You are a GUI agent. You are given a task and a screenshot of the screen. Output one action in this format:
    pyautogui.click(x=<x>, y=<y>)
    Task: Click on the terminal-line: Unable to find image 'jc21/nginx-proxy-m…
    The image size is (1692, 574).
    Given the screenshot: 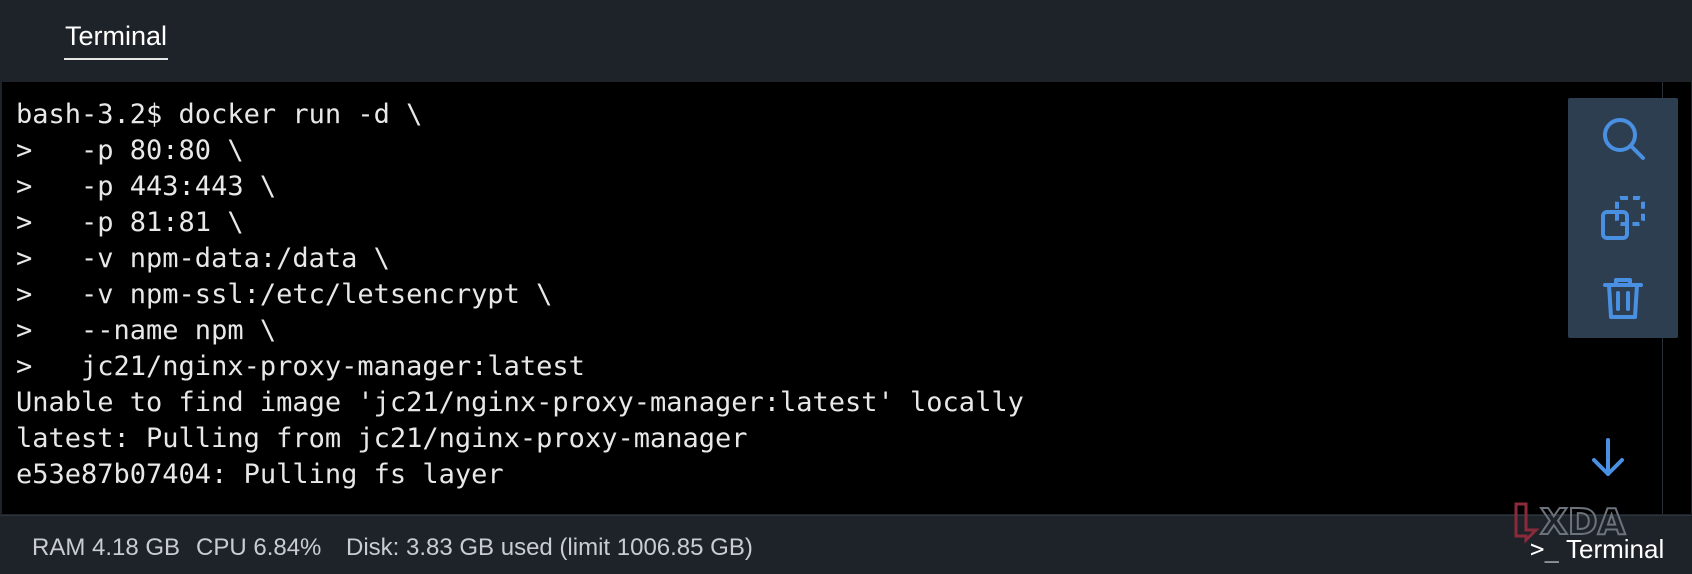 What is the action you would take?
    pyautogui.click(x=520, y=402)
    